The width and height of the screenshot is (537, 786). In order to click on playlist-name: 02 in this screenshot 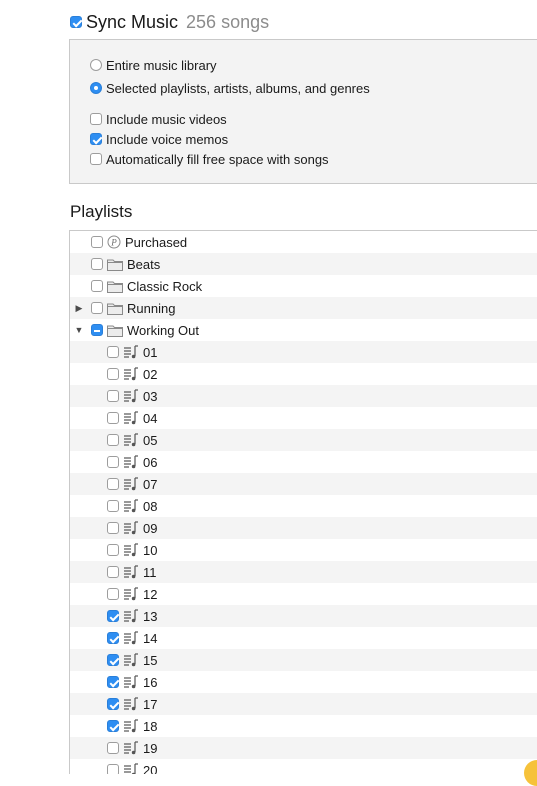, I will do `click(150, 374)`.